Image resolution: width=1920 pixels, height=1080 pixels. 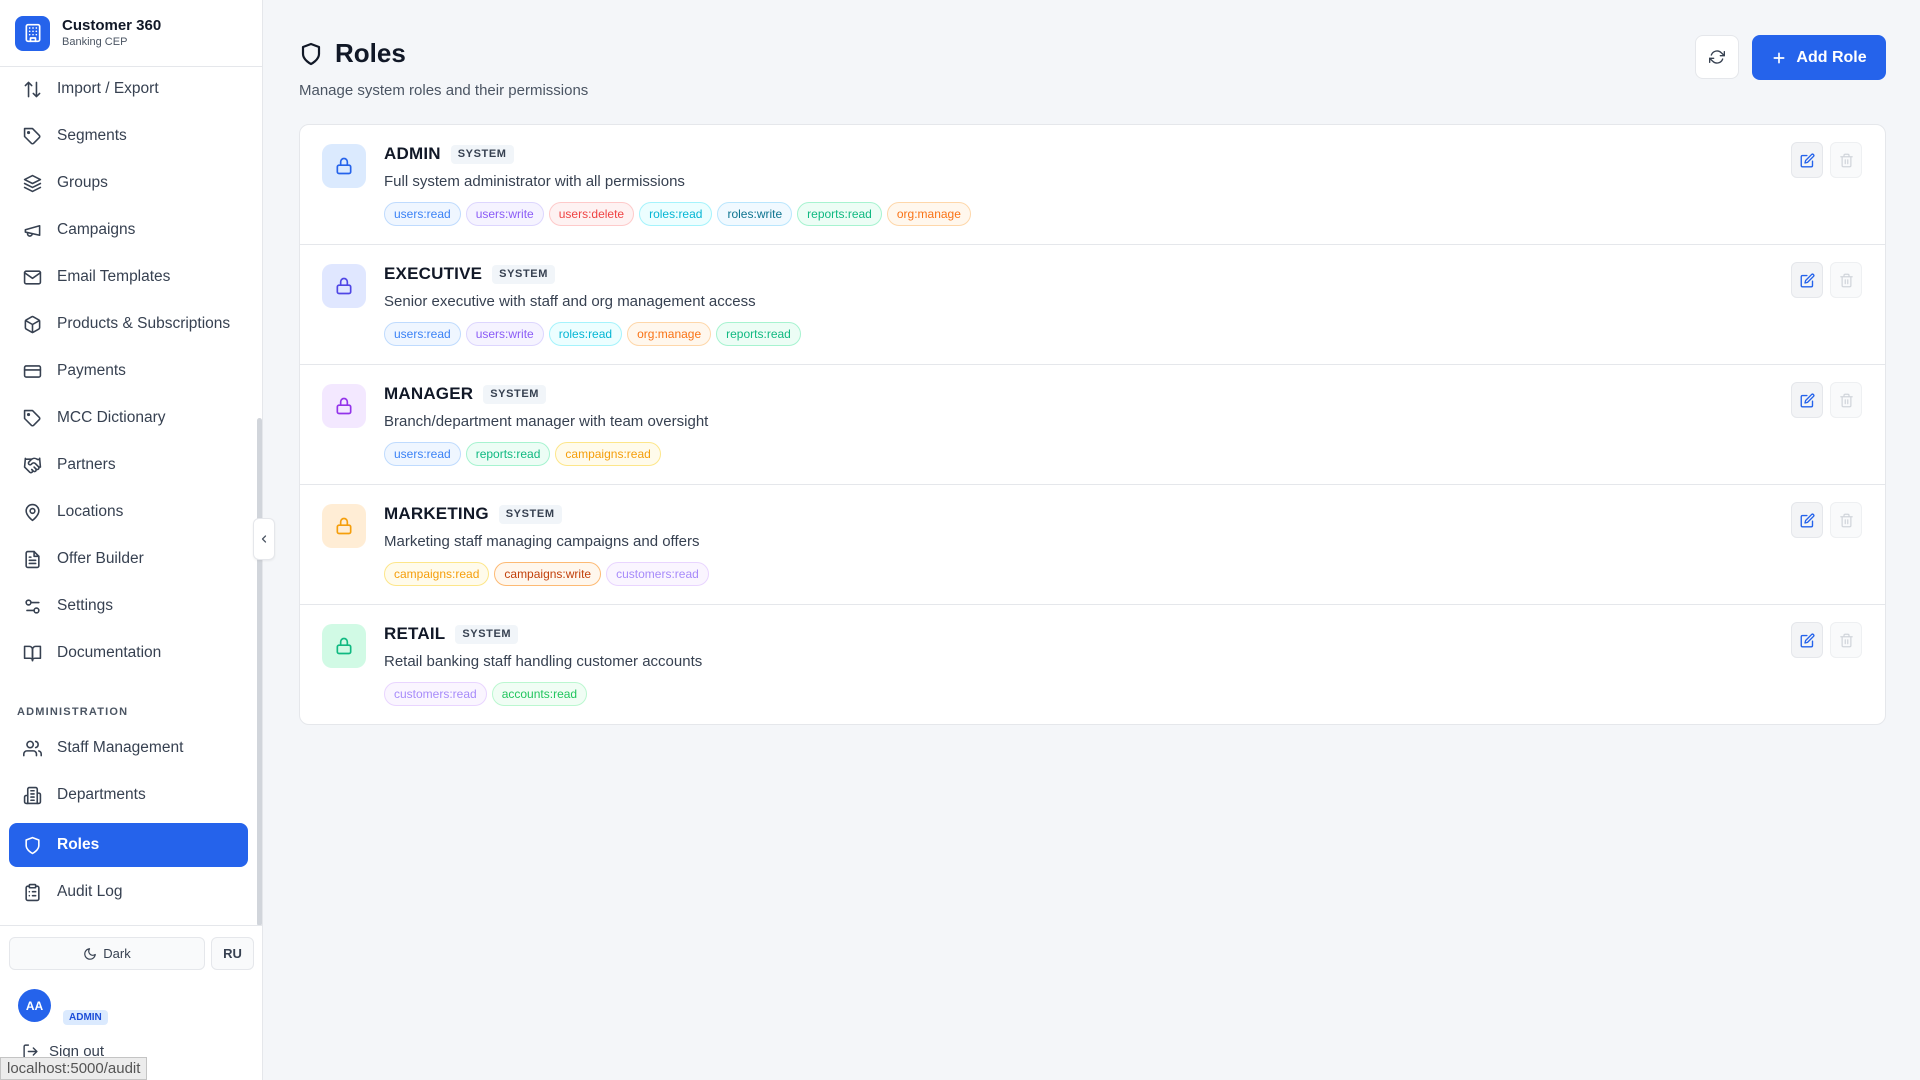 What do you see at coordinates (525, 454) in the screenshot?
I see `permission-list: users:read reports:read campaigns:read` at bounding box center [525, 454].